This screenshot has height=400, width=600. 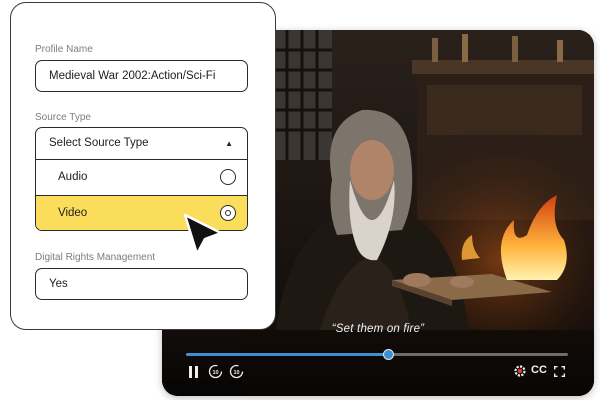 What do you see at coordinates (141, 284) in the screenshot?
I see `drm-input: Yes` at bounding box center [141, 284].